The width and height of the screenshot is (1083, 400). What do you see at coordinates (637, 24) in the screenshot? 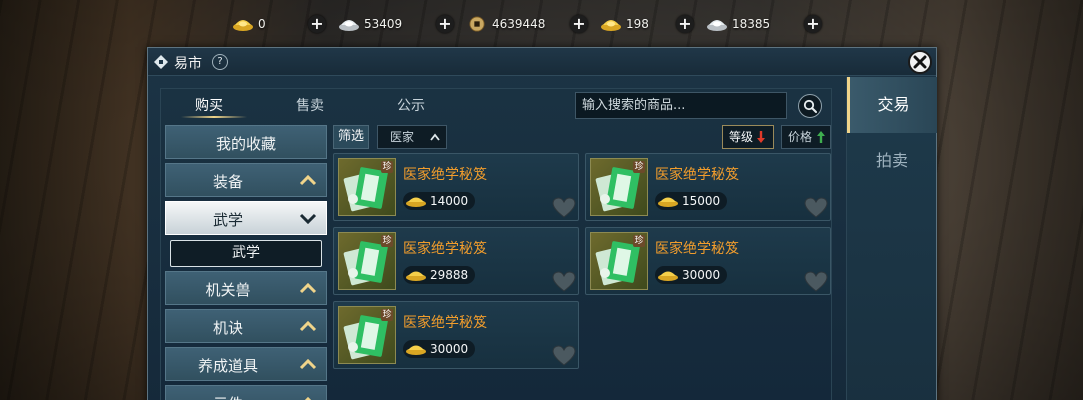
I see `currency-value: 198` at bounding box center [637, 24].